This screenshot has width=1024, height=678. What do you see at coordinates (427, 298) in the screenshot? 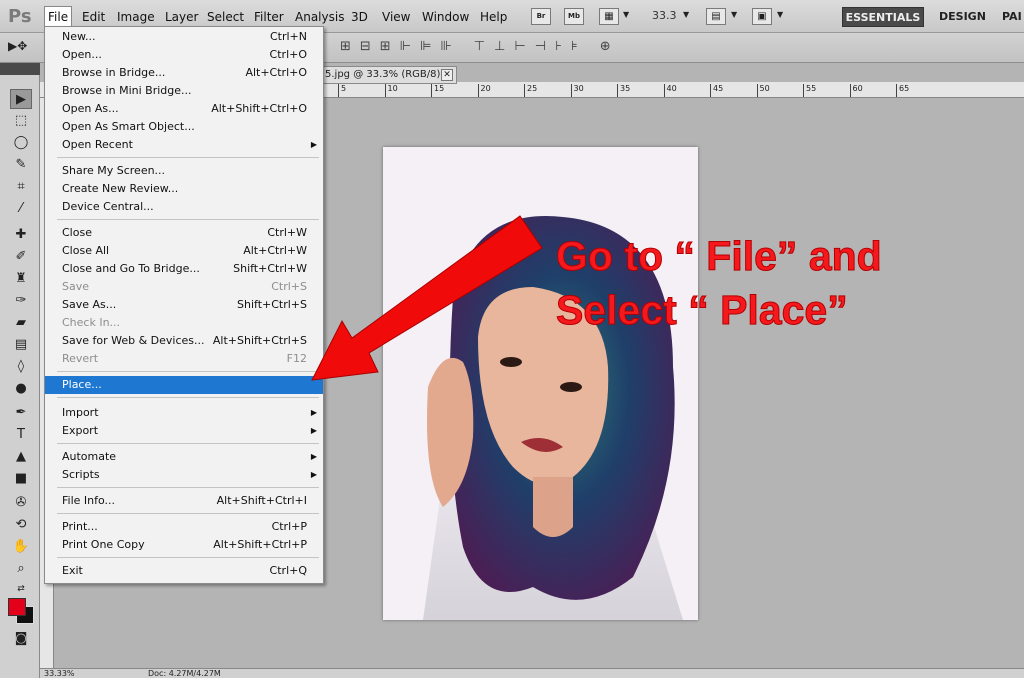
I see `annotation-arrow` at bounding box center [427, 298].